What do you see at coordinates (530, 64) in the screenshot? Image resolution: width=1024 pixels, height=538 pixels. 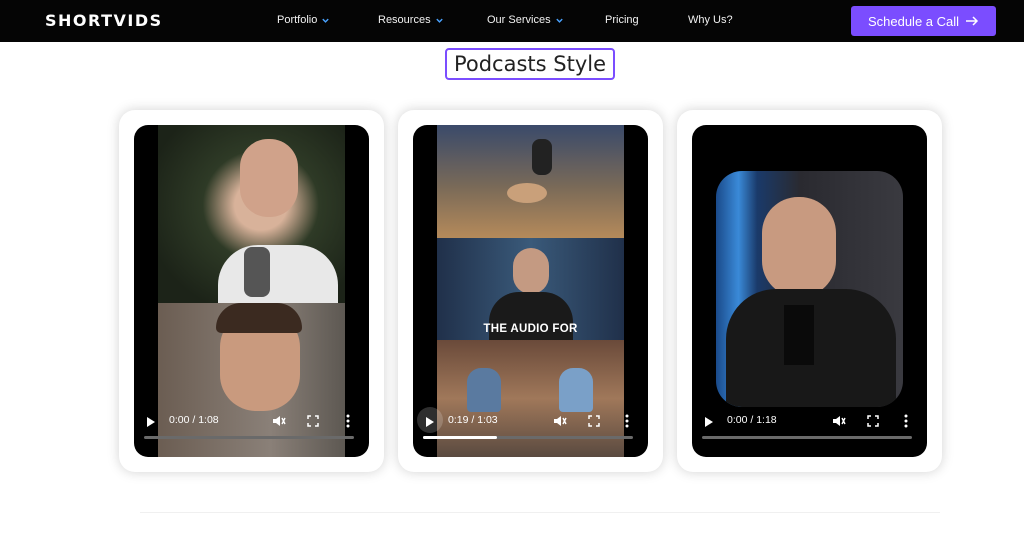 I see `section-title: Podcasts Style` at bounding box center [530, 64].